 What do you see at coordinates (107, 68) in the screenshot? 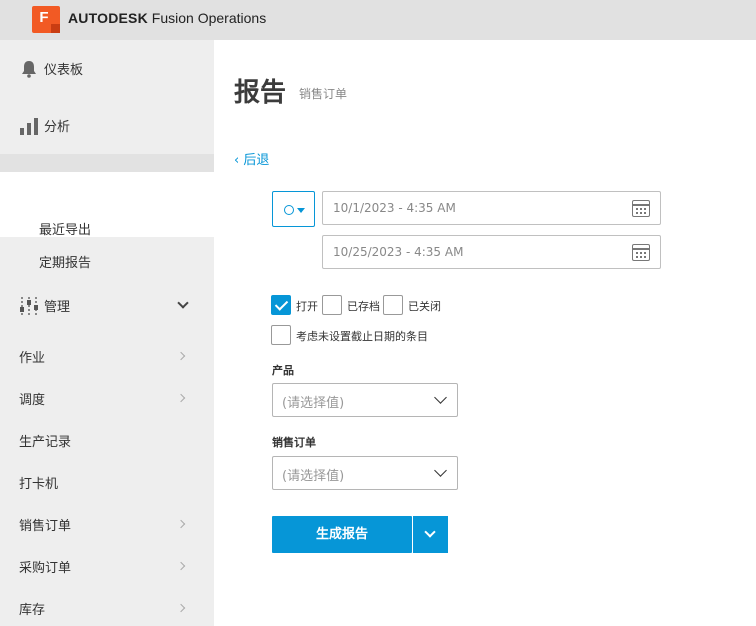
I see `sidebar-item-dashboard: 仪表板` at bounding box center [107, 68].